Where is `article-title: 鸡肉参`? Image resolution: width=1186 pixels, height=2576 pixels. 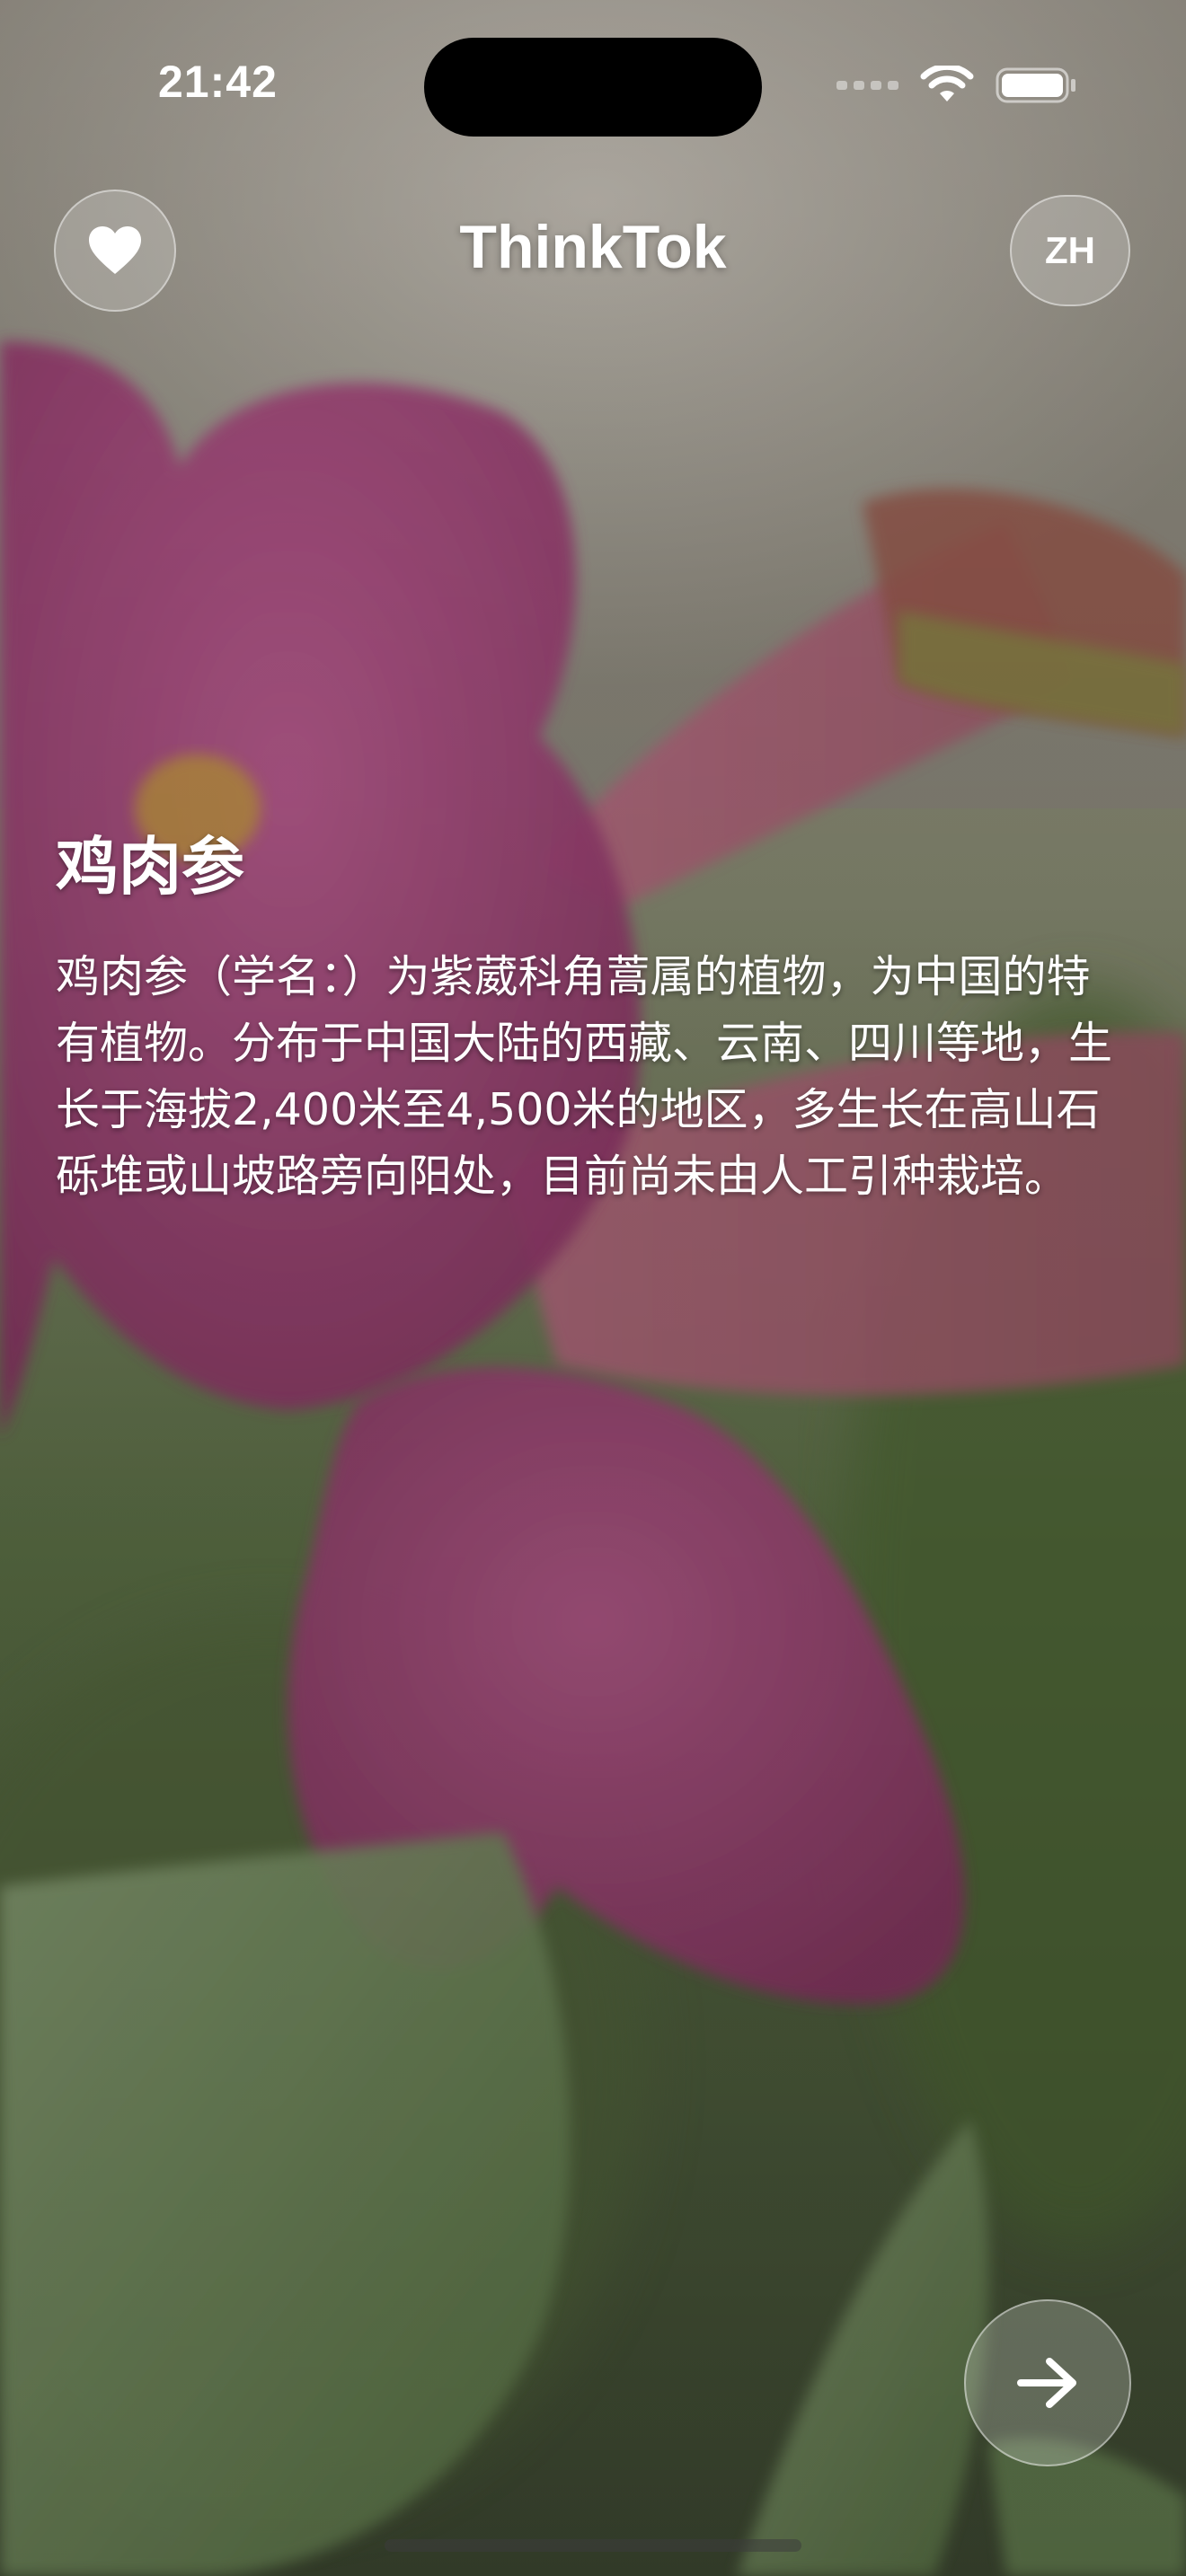 article-title: 鸡肉参 is located at coordinates (150, 867).